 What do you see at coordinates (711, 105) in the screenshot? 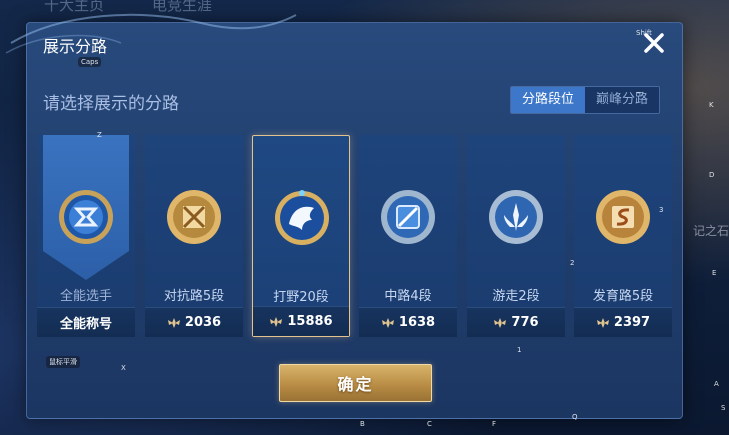
I see `hotkey-label-k: K` at bounding box center [711, 105].